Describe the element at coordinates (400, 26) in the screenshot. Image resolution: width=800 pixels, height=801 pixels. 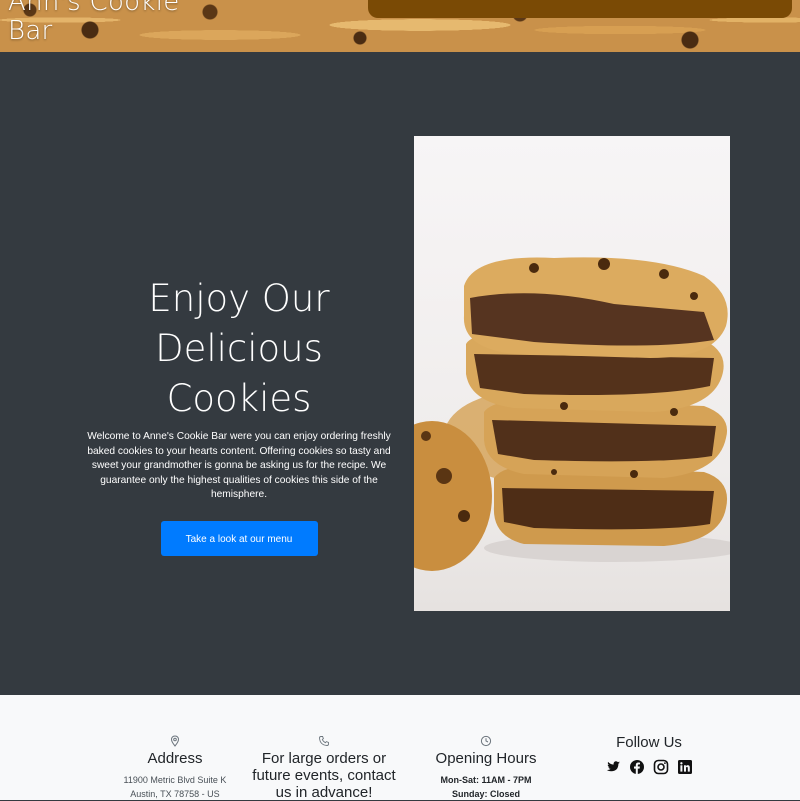
I see `header-banner: Ann's Cookie Bar` at that location.